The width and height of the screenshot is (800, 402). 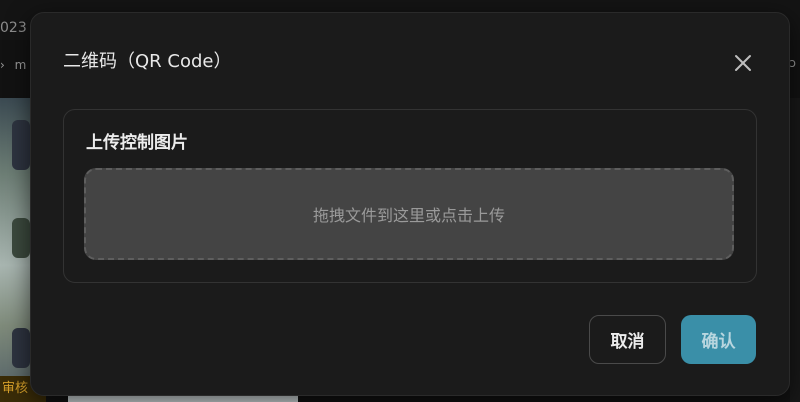 What do you see at coordinates (13, 28) in the screenshot?
I see `background-year-text: 023` at bounding box center [13, 28].